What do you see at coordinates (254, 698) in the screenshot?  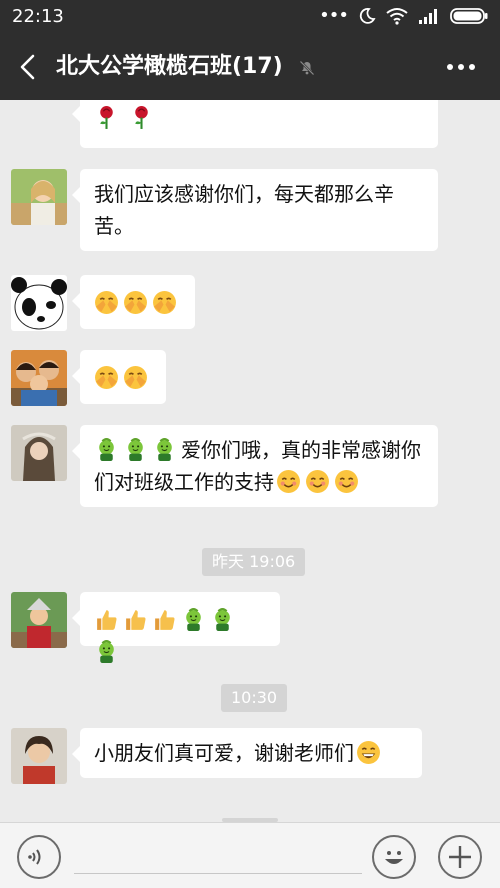 I see `timestamp-chip: 10:30` at bounding box center [254, 698].